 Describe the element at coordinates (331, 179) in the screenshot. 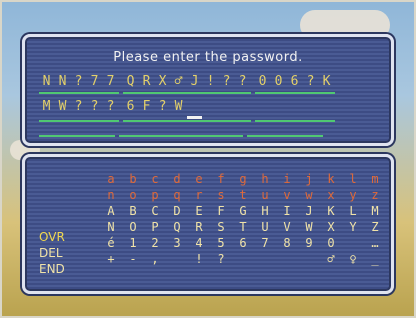

I see `keyboard-key: k` at that location.